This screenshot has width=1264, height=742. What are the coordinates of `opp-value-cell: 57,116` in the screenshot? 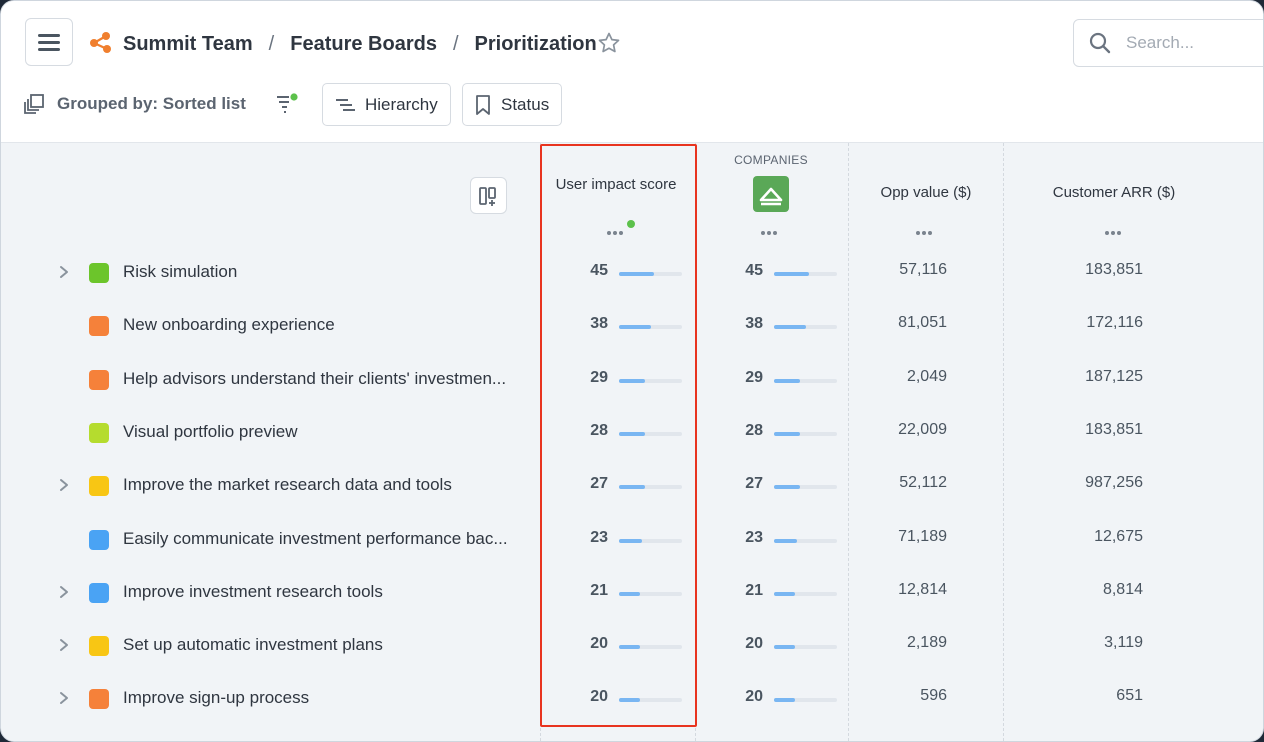 It's located at (923, 269).